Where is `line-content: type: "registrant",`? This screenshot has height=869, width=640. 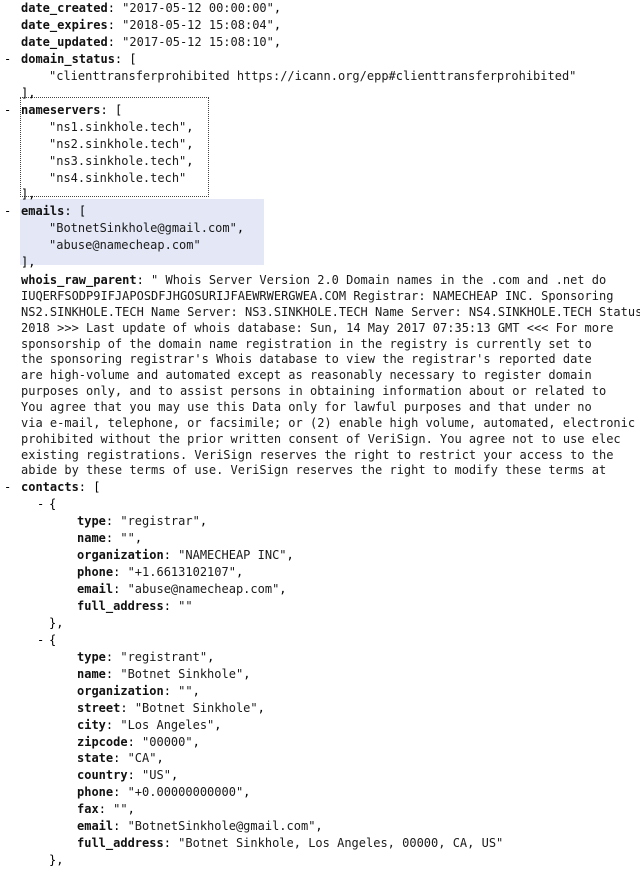 line-content: type: "registrant", is located at coordinates (145, 657).